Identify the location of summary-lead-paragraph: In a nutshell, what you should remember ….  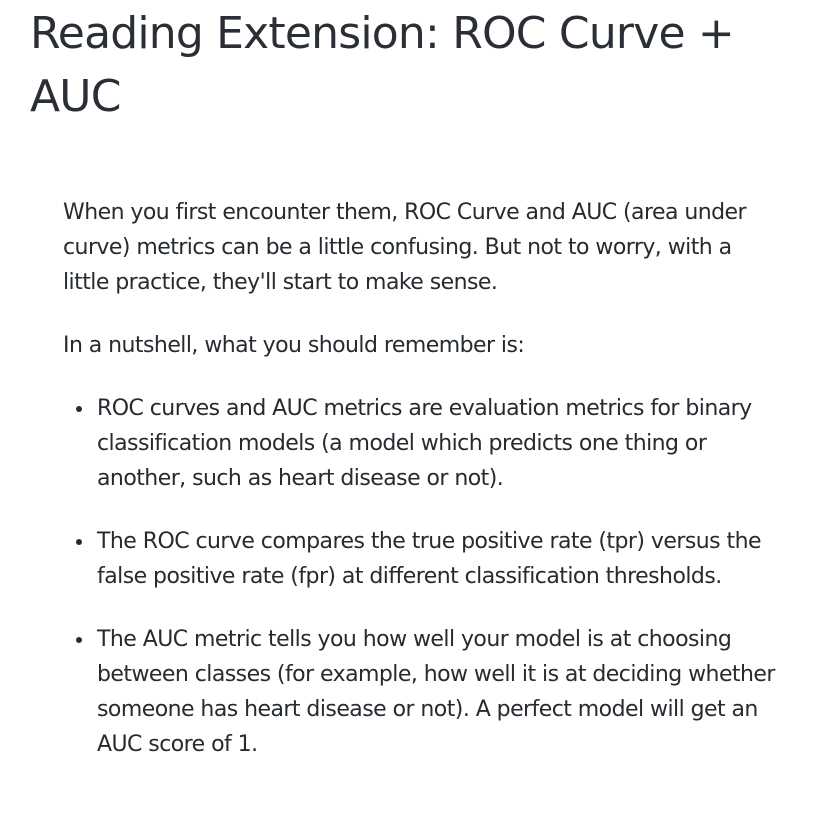
(294, 345).